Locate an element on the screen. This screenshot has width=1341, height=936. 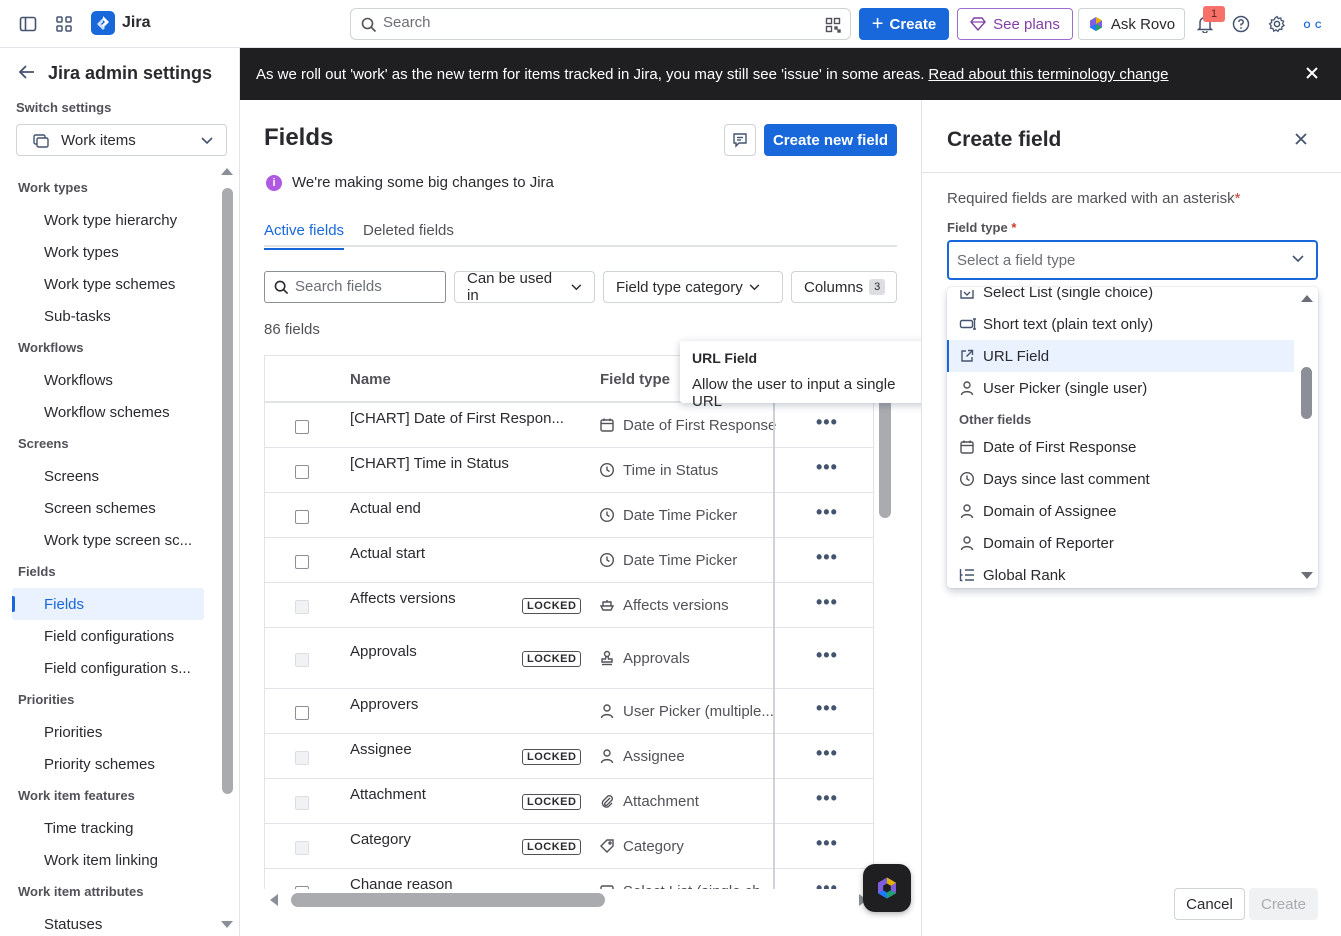
field-type-select: Select a field type is located at coordinates (1132, 260).